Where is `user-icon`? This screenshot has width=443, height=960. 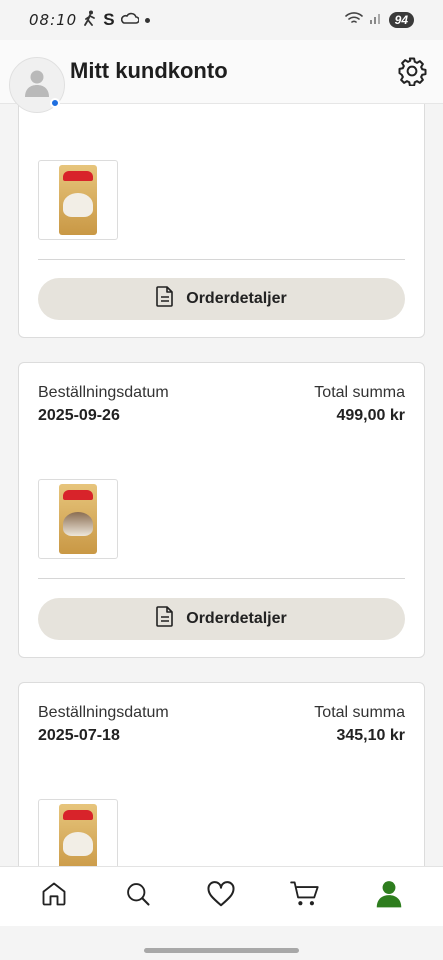 user-icon is located at coordinates (389, 896).